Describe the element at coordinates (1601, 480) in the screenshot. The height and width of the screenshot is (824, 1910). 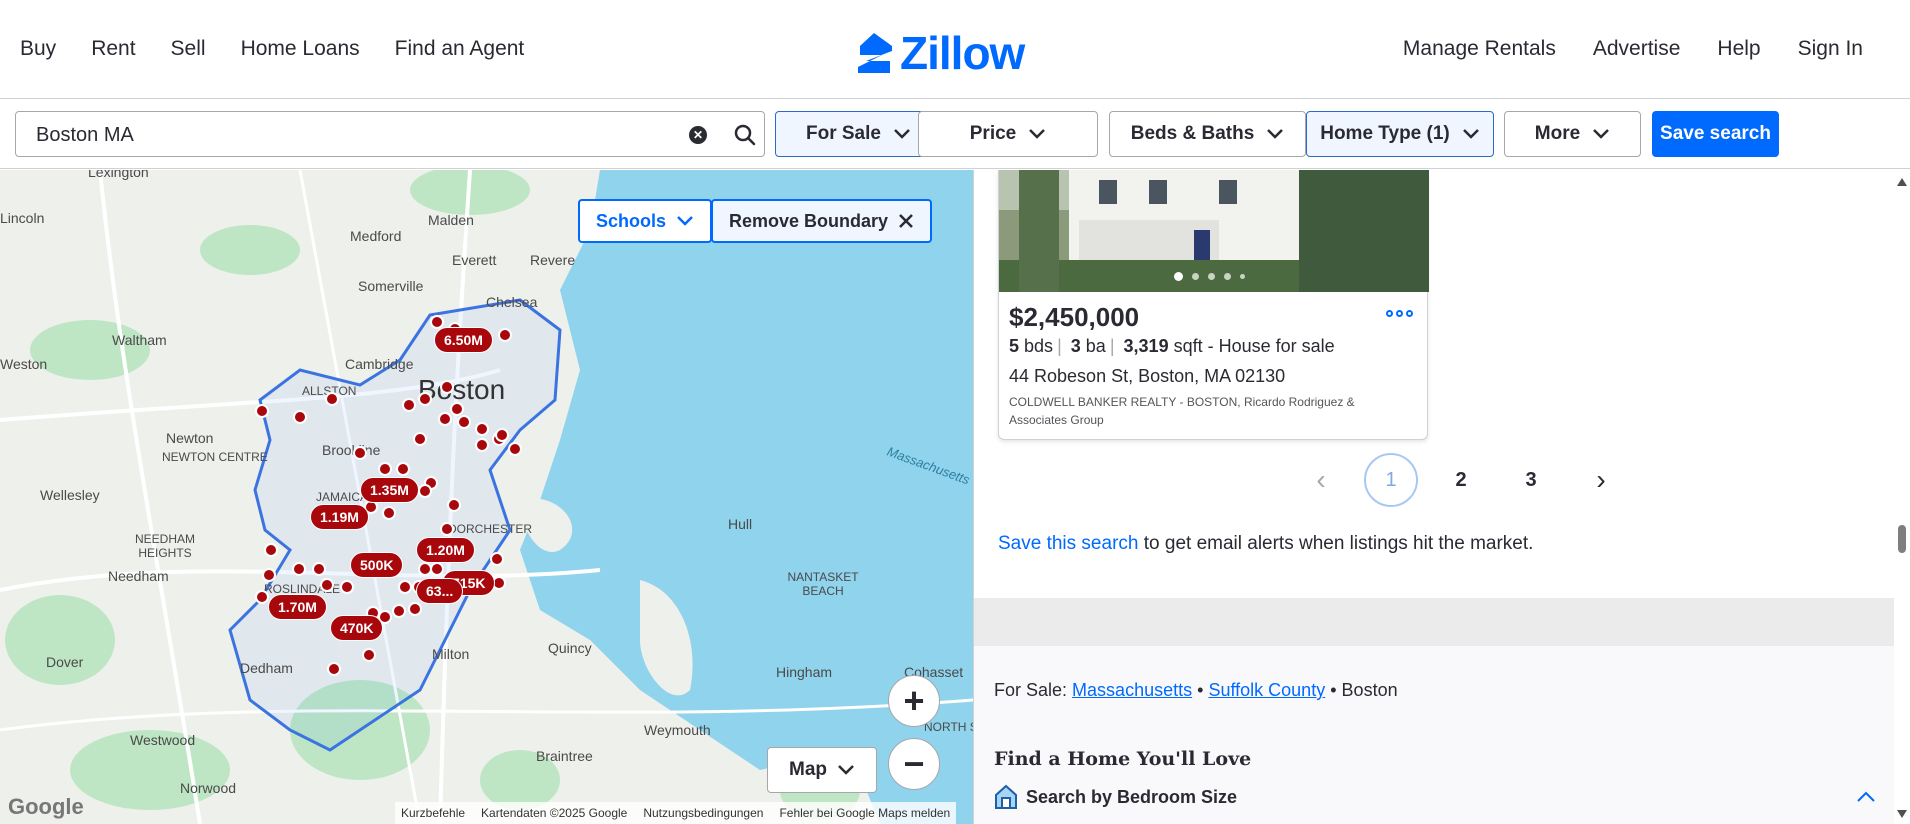
I see `next-page-icon: ›` at that location.